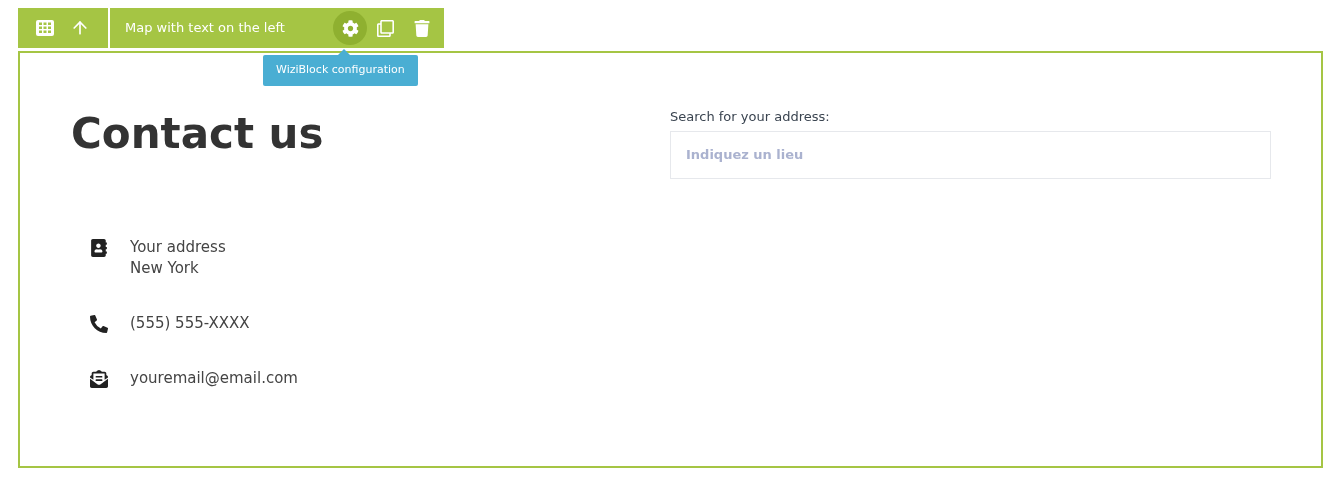 The image size is (1340, 483). What do you see at coordinates (214, 378) in the screenshot?
I see `contact-text: youremail@email.com` at bounding box center [214, 378].